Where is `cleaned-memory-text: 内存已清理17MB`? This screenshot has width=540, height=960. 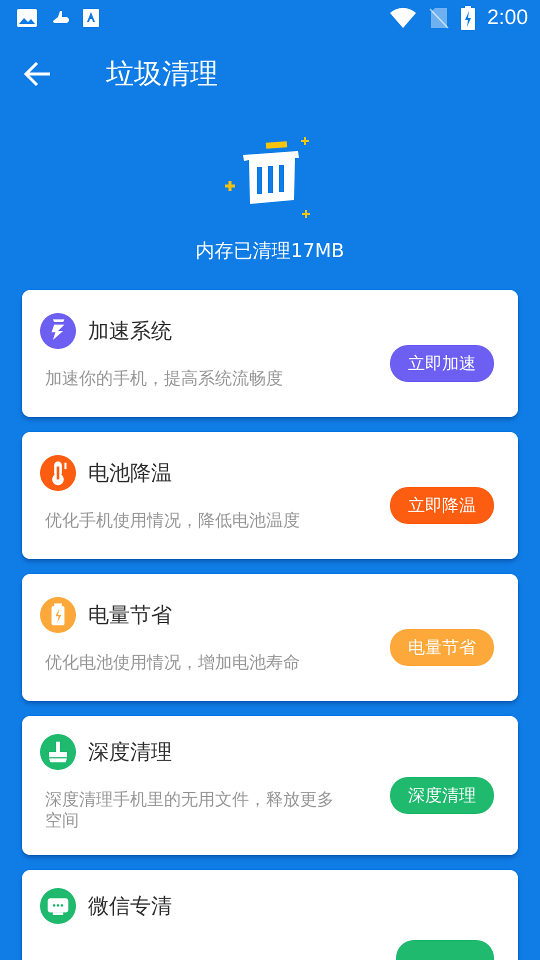
cleaned-memory-text: 内存已清理17MB is located at coordinates (270, 251).